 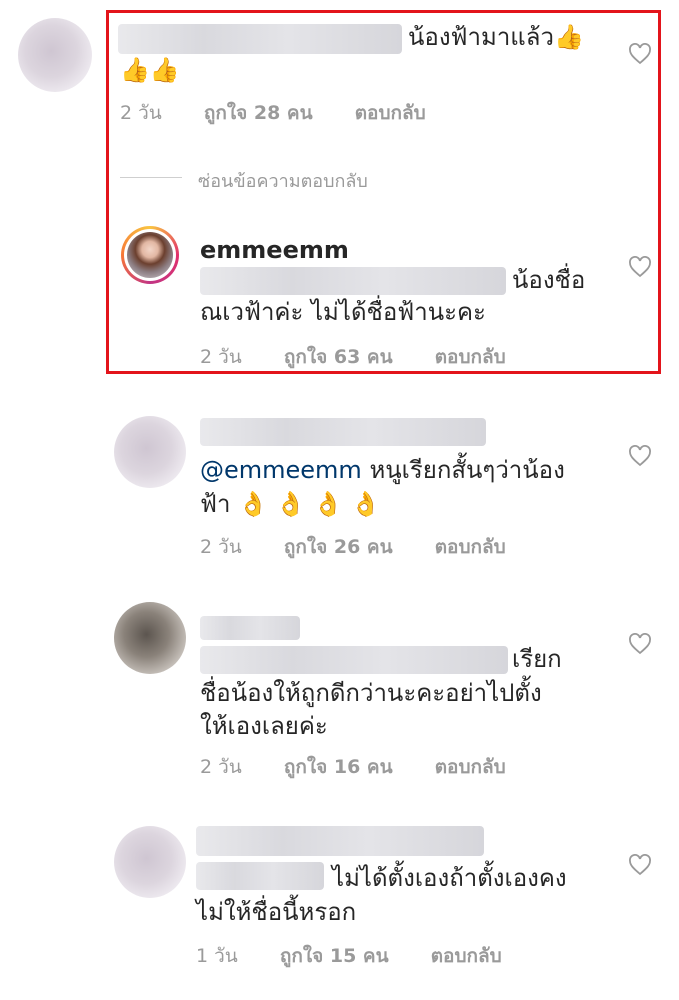 I want to click on like-count: ถูกใจ 16 คน, so click(x=338, y=767).